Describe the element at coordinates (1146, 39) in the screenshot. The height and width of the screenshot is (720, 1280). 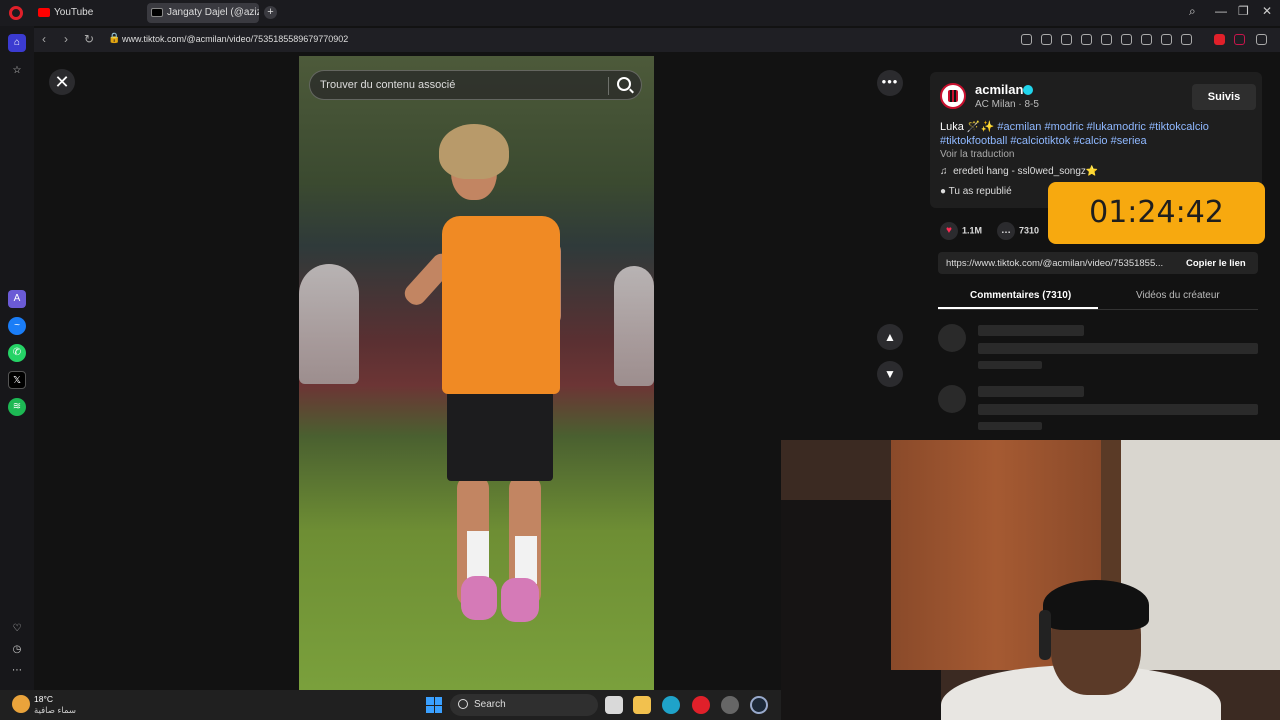
I see `download-icon` at that location.